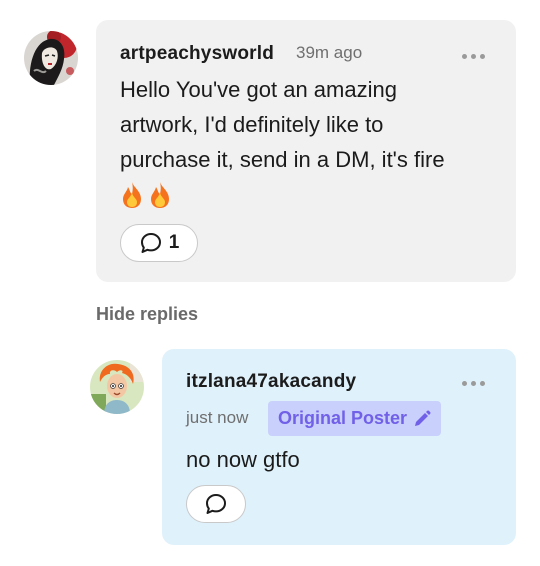 The image size is (540, 566). What do you see at coordinates (423, 418) in the screenshot?
I see `pencil-icon` at bounding box center [423, 418].